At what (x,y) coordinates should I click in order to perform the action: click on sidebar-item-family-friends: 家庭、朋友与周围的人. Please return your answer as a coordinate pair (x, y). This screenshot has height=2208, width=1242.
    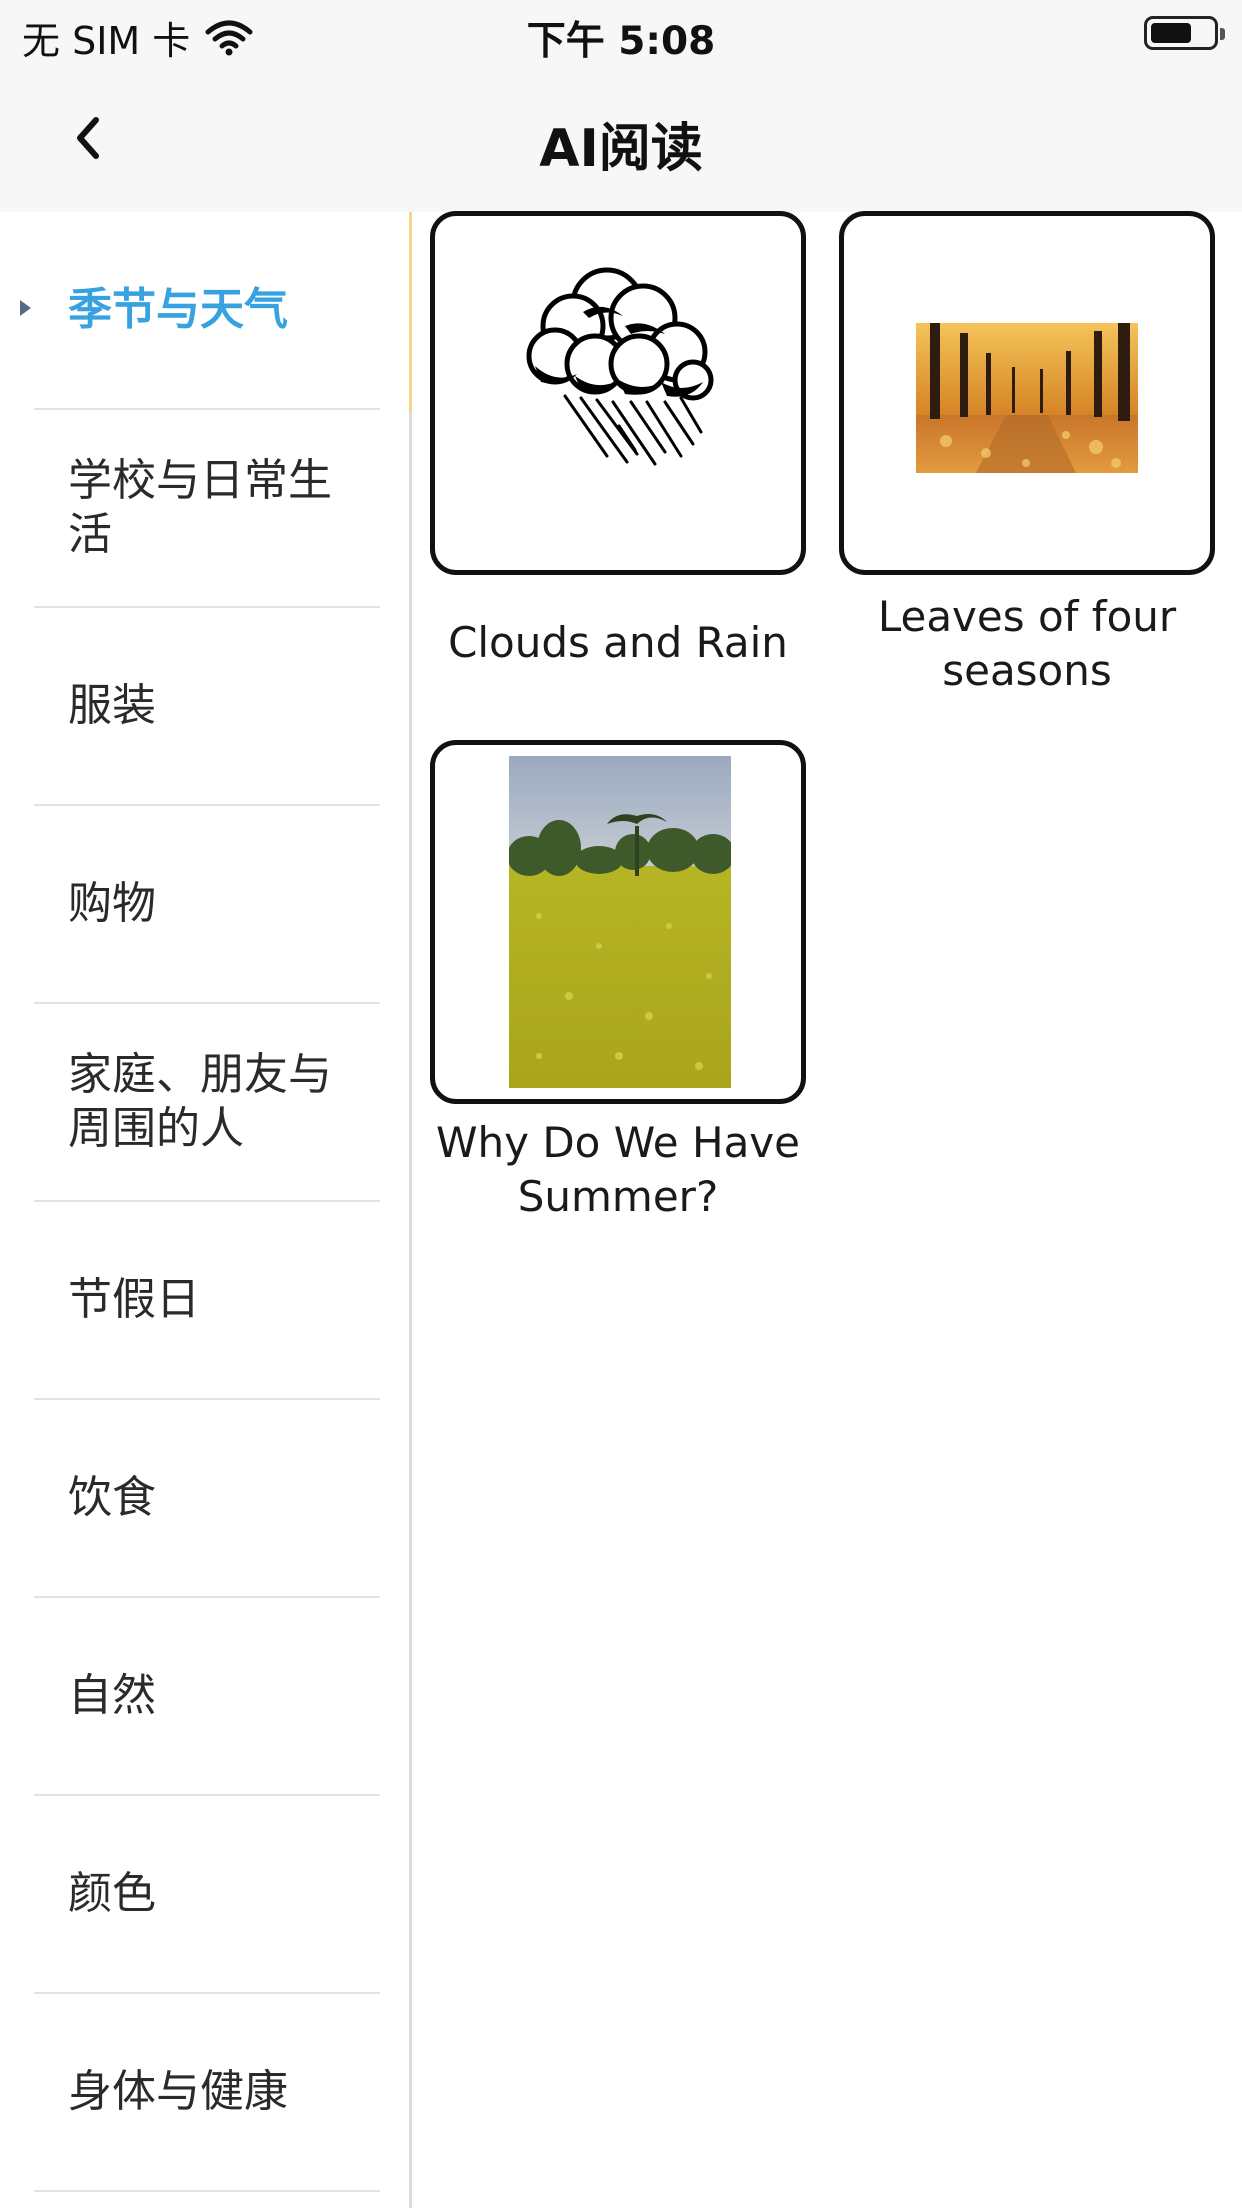
    Looking at the image, I should click on (207, 1103).